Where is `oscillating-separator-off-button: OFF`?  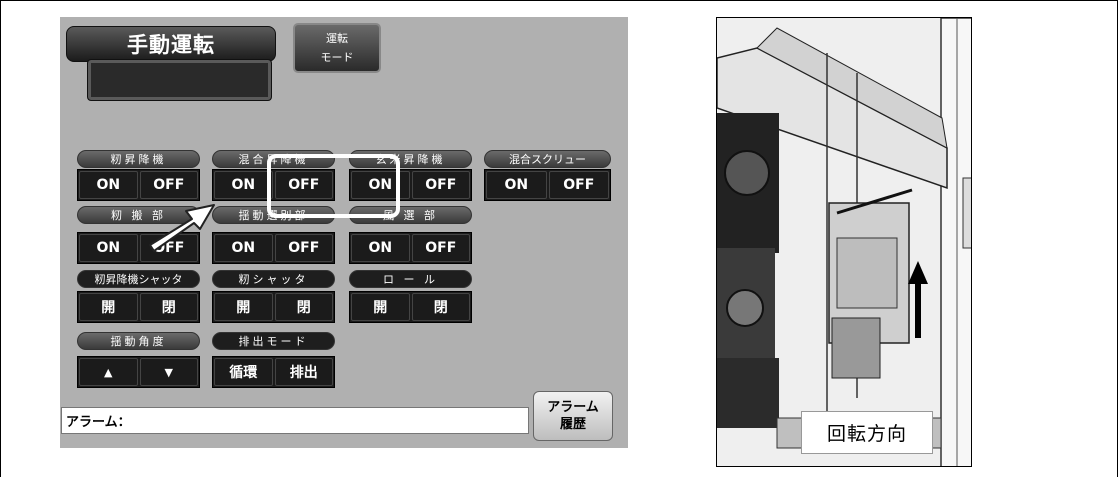
oscillating-separator-off-button: OFF is located at coordinates (303, 248).